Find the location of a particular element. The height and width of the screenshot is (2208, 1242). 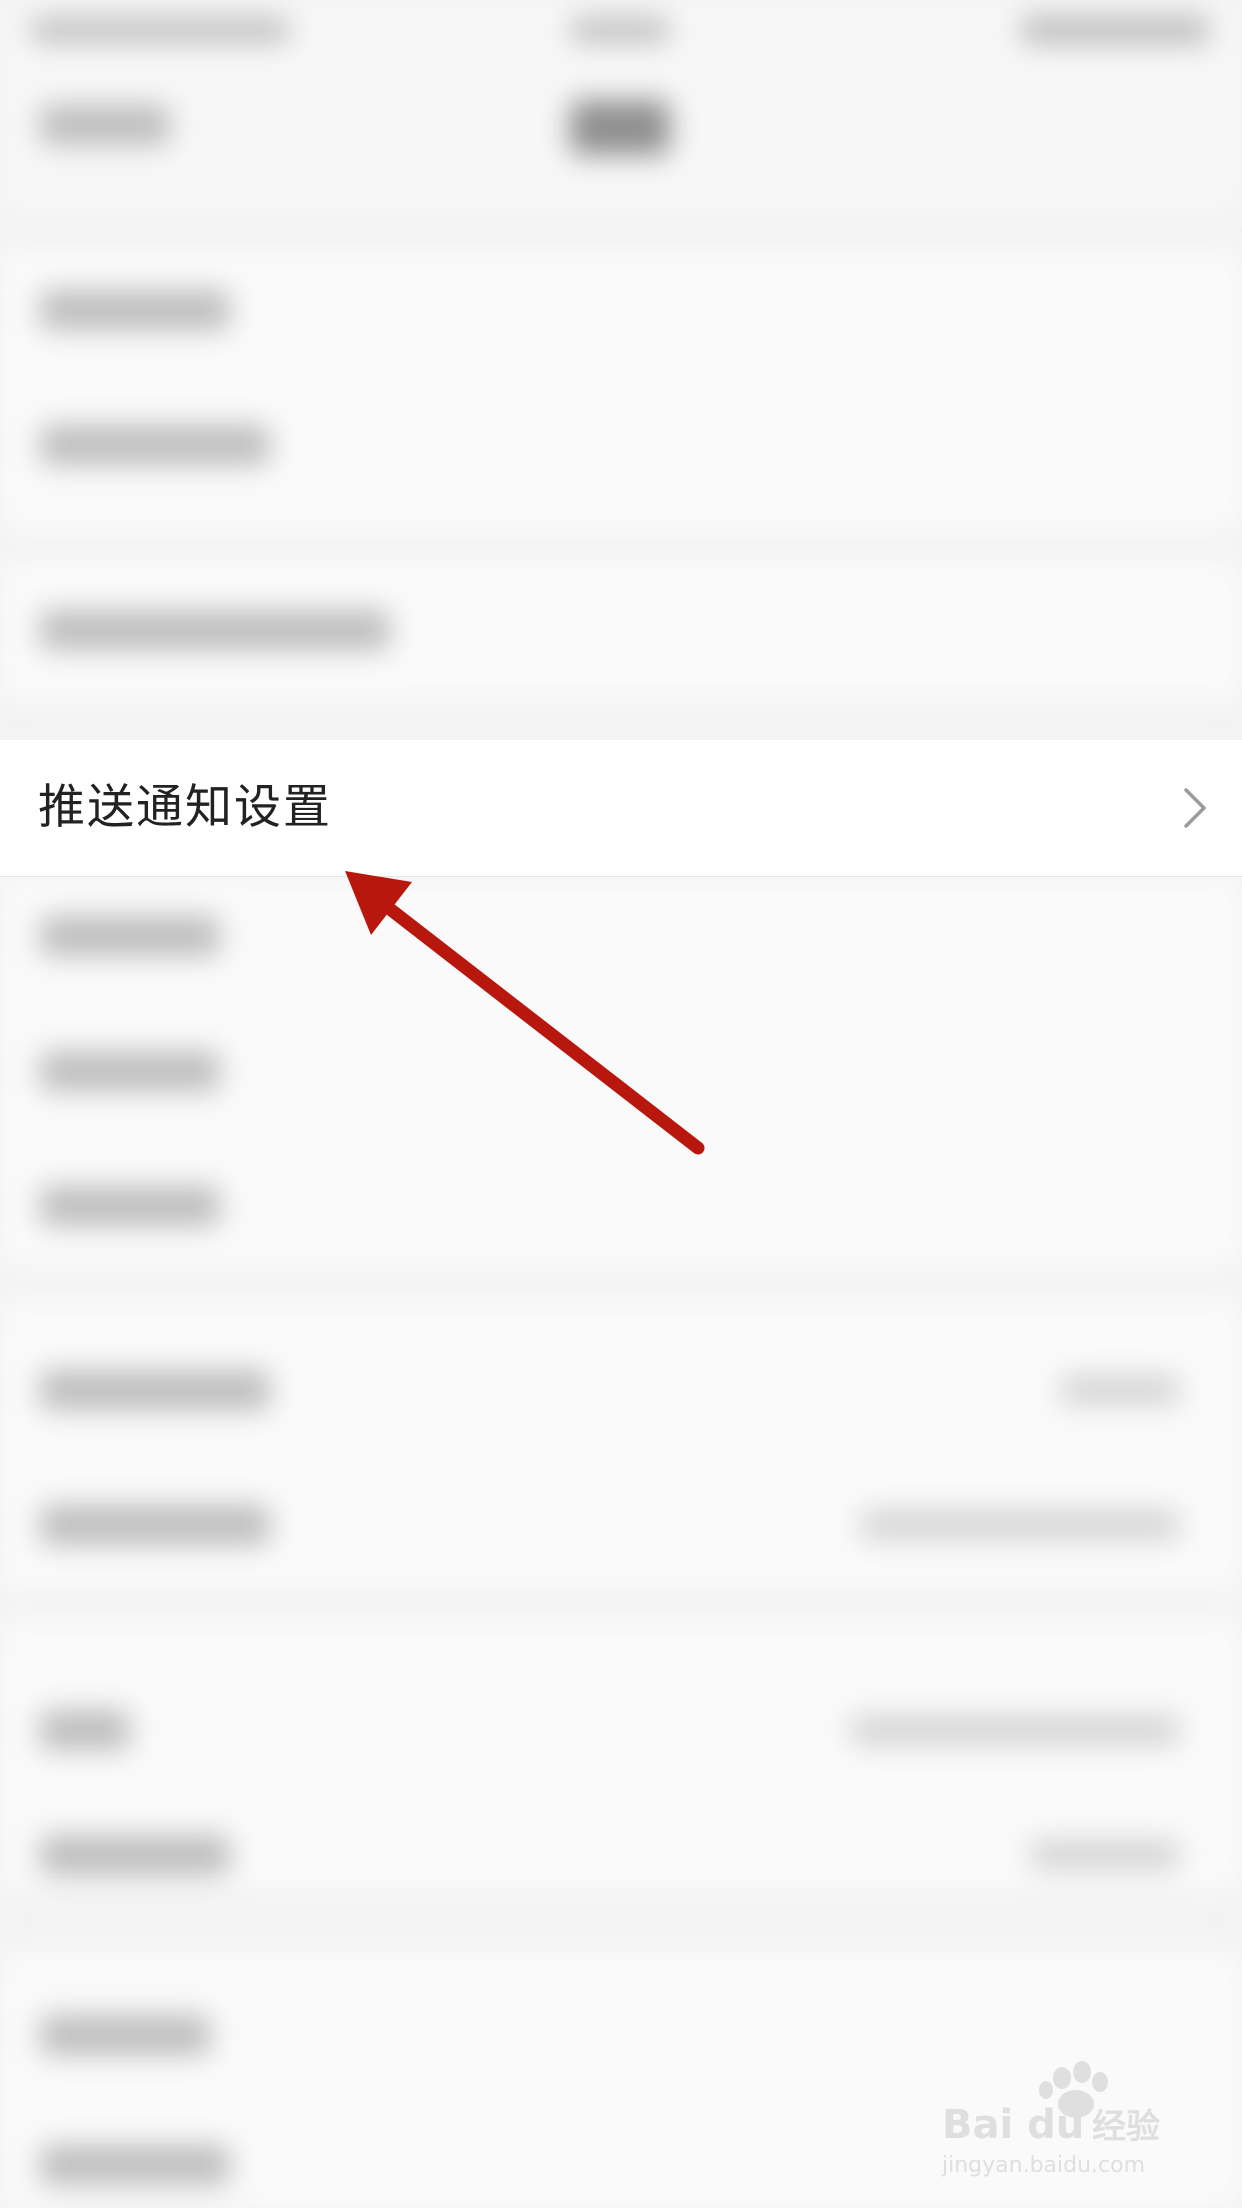

push-notification-settings-row: 推送通知设置 is located at coordinates (621, 808).